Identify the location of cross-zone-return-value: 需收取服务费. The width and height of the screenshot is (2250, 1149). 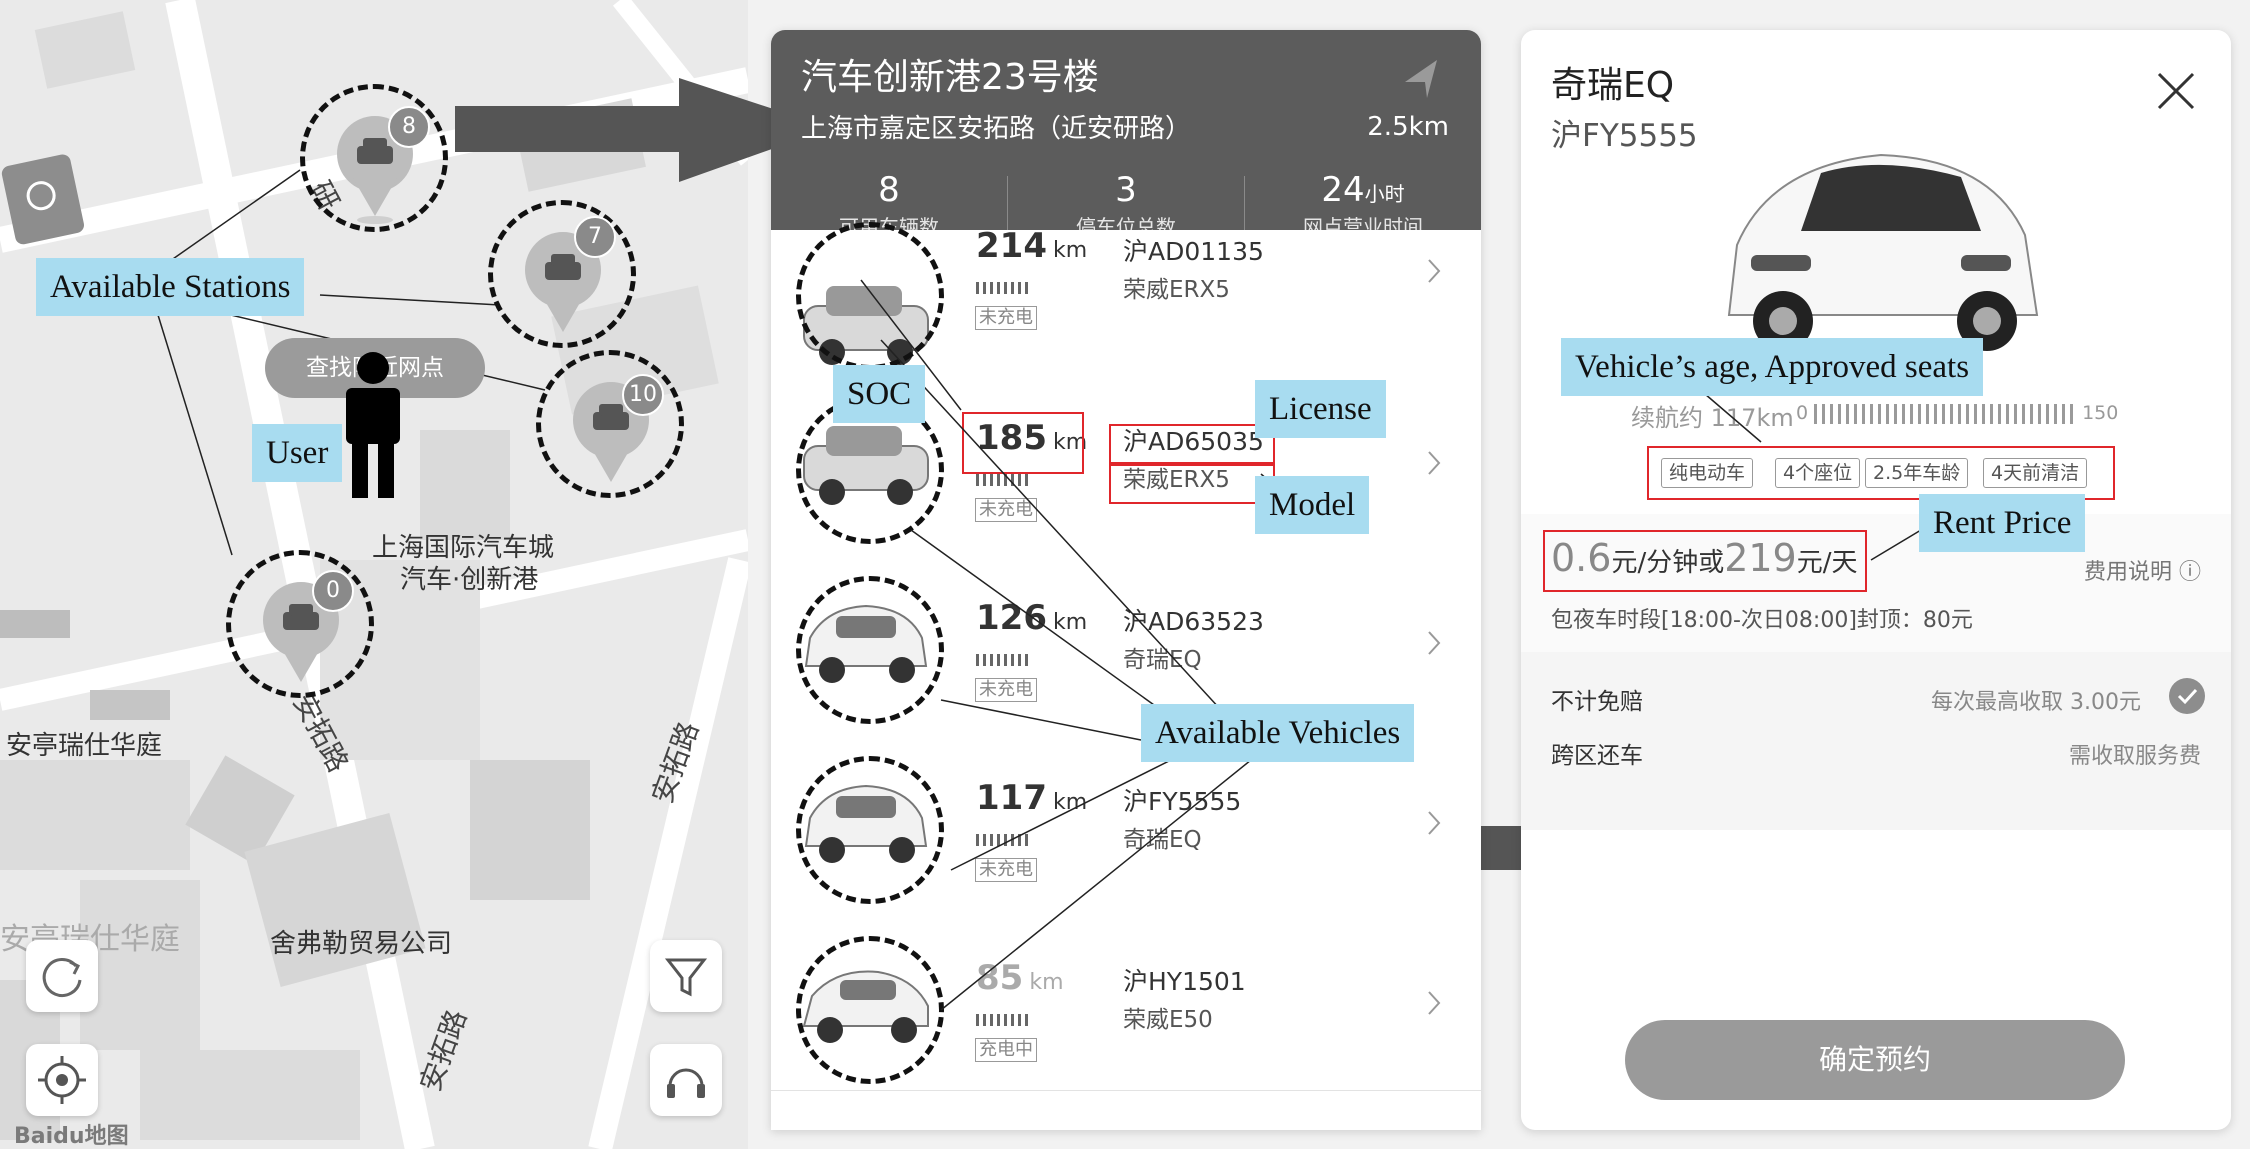
(2134, 756).